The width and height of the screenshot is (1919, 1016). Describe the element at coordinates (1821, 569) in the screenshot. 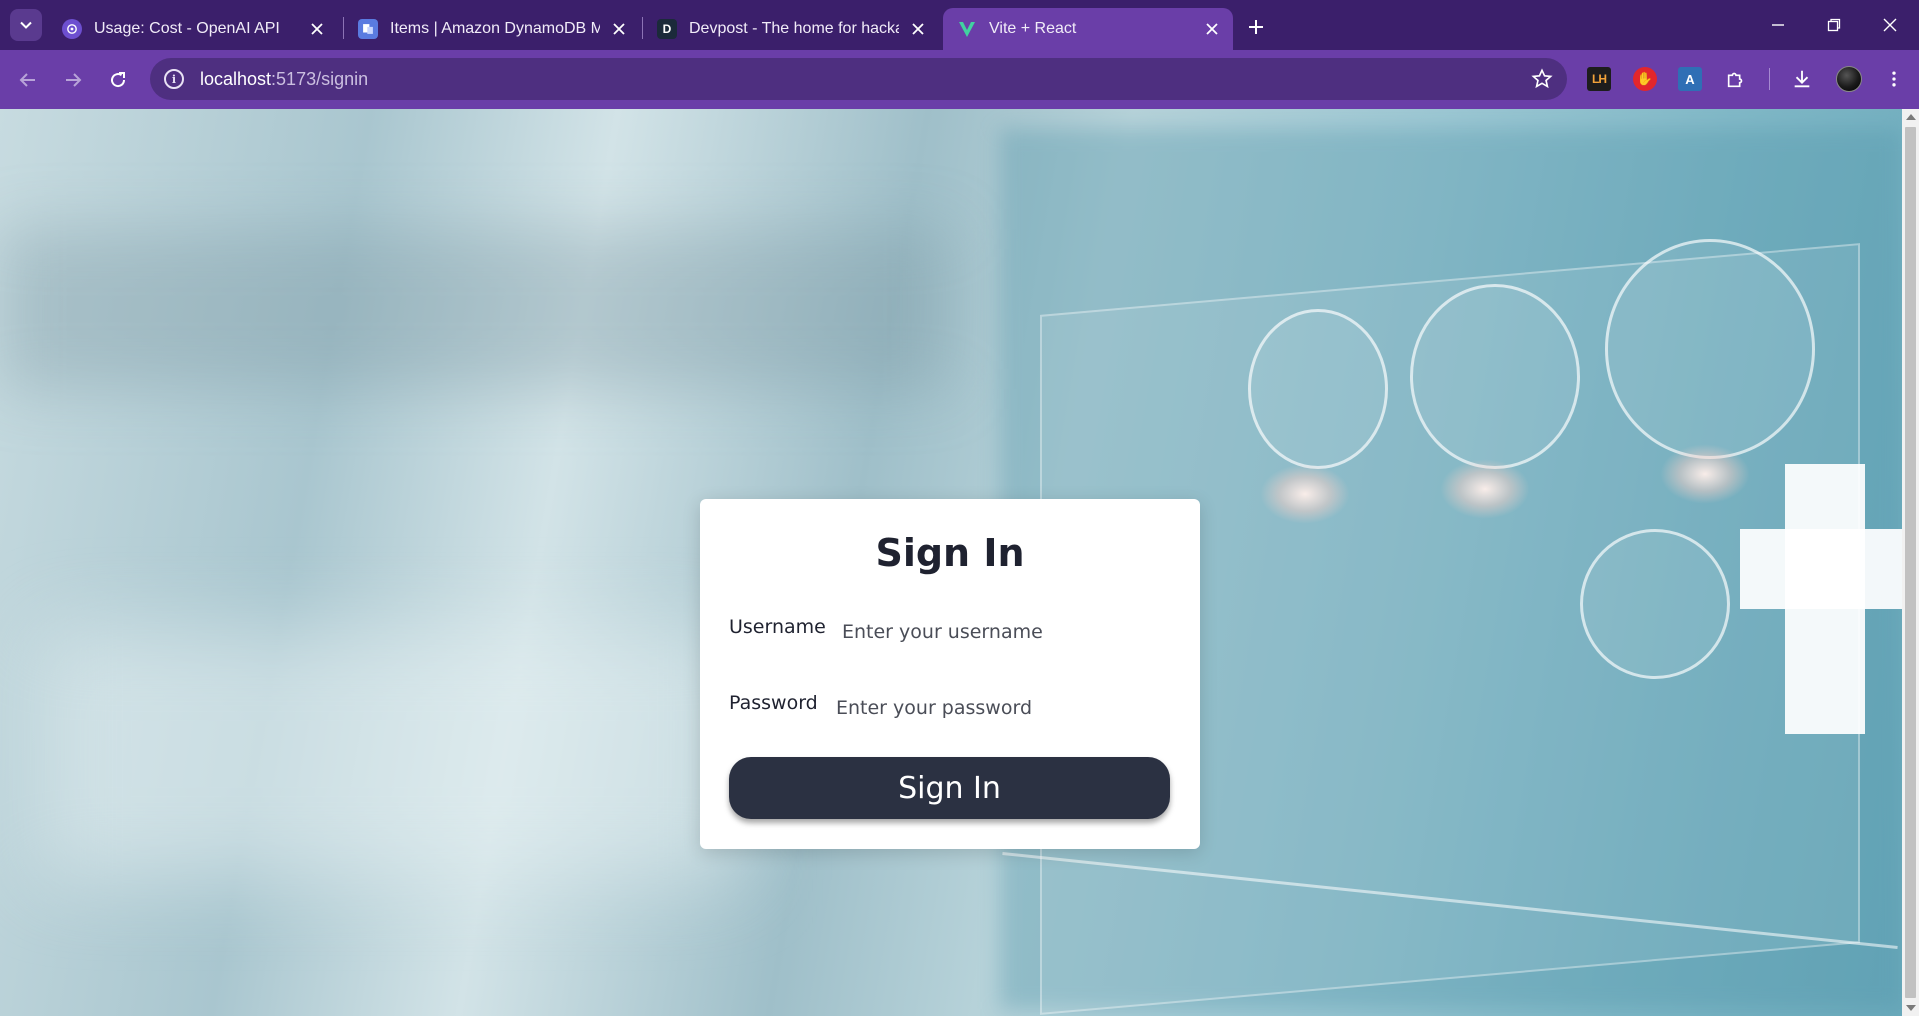

I see `medical-cross-icon` at that location.